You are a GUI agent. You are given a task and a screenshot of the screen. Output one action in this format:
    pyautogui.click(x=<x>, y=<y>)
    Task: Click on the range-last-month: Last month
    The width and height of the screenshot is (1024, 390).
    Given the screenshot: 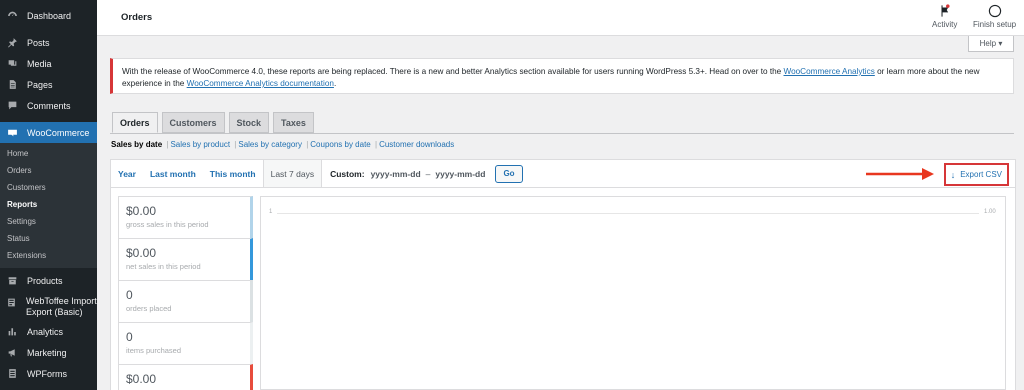 What is the action you would take?
    pyautogui.click(x=173, y=173)
    